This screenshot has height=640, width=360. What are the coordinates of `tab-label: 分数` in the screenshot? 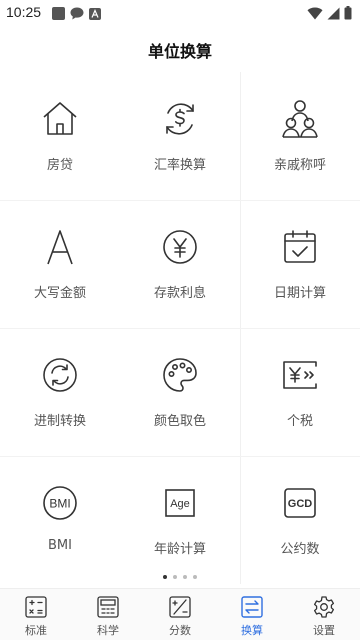 It's located at (180, 630).